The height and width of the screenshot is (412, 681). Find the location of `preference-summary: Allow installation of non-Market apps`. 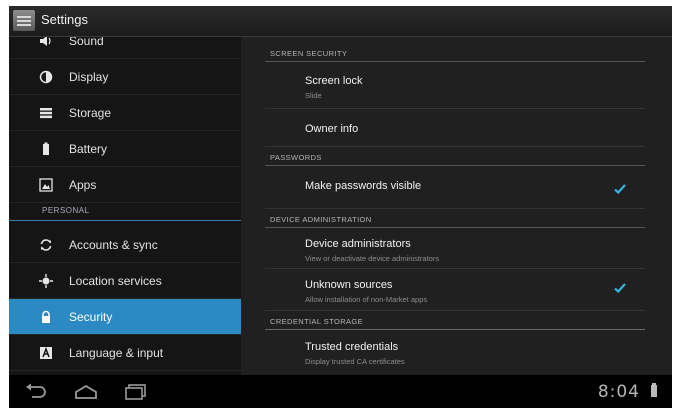

preference-summary: Allow installation of non-Market apps is located at coordinates (366, 299).